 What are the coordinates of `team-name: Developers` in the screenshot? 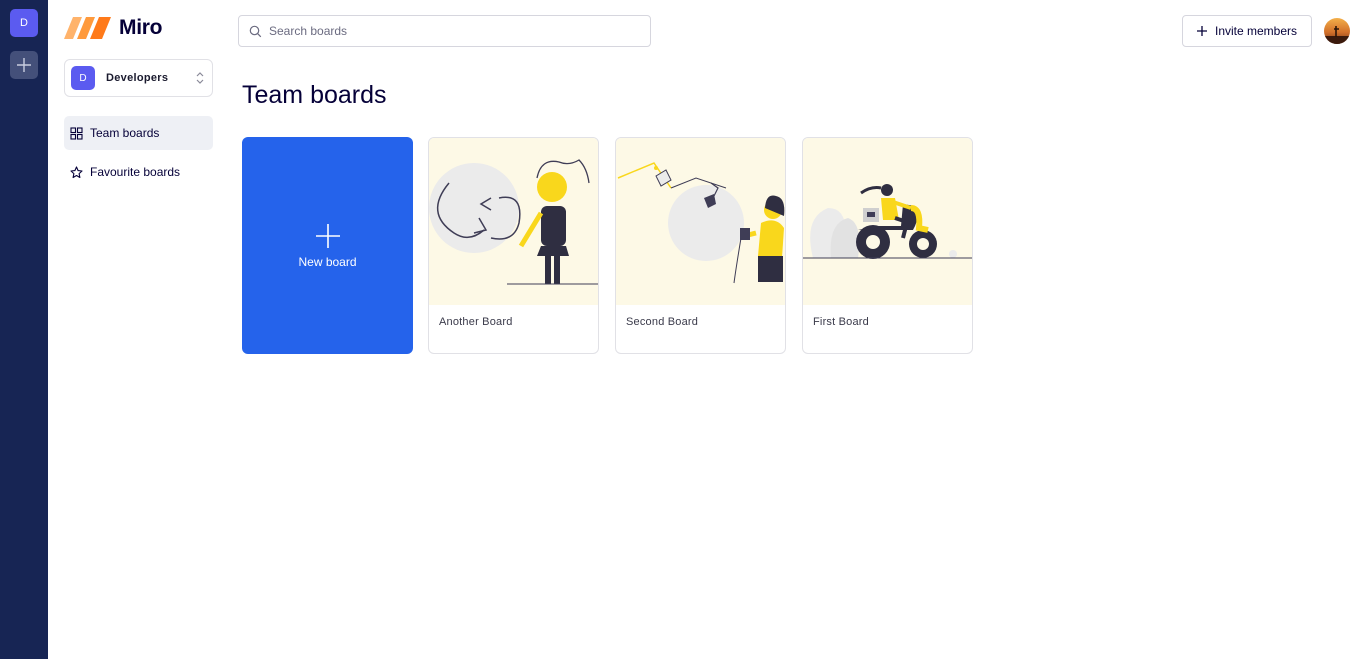 It's located at (137, 78).